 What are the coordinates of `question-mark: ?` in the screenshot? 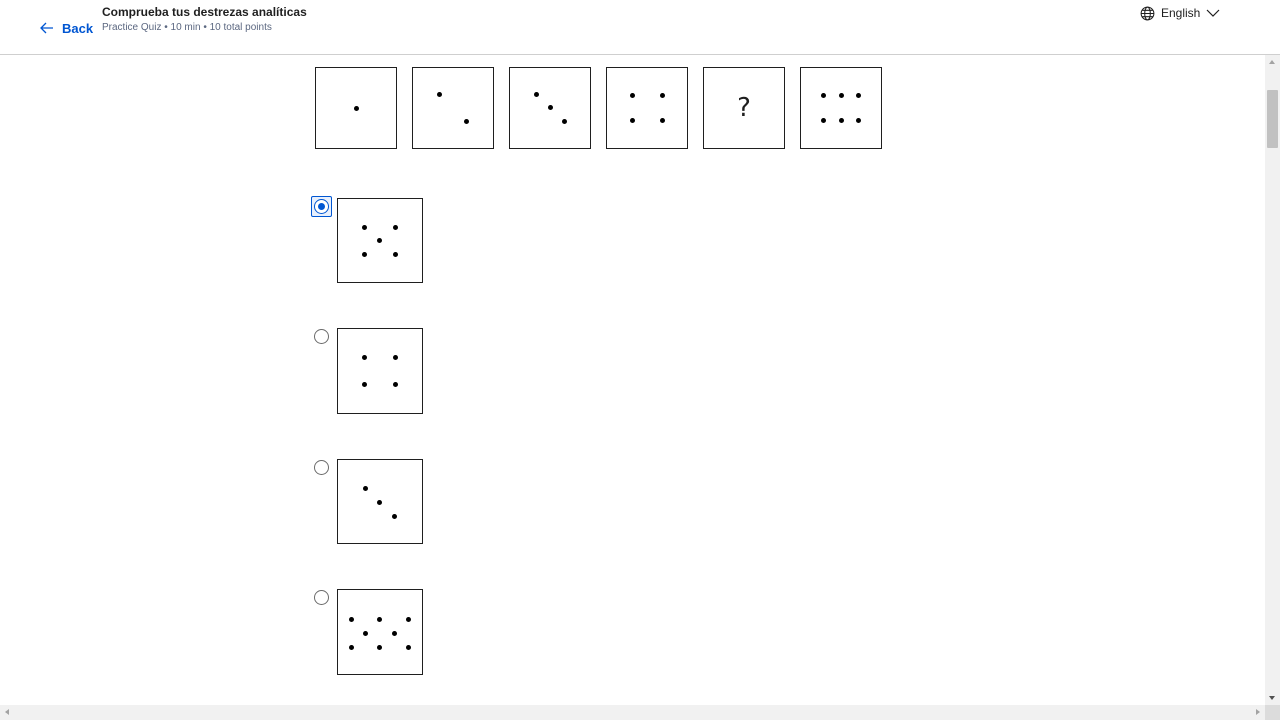 It's located at (744, 108).